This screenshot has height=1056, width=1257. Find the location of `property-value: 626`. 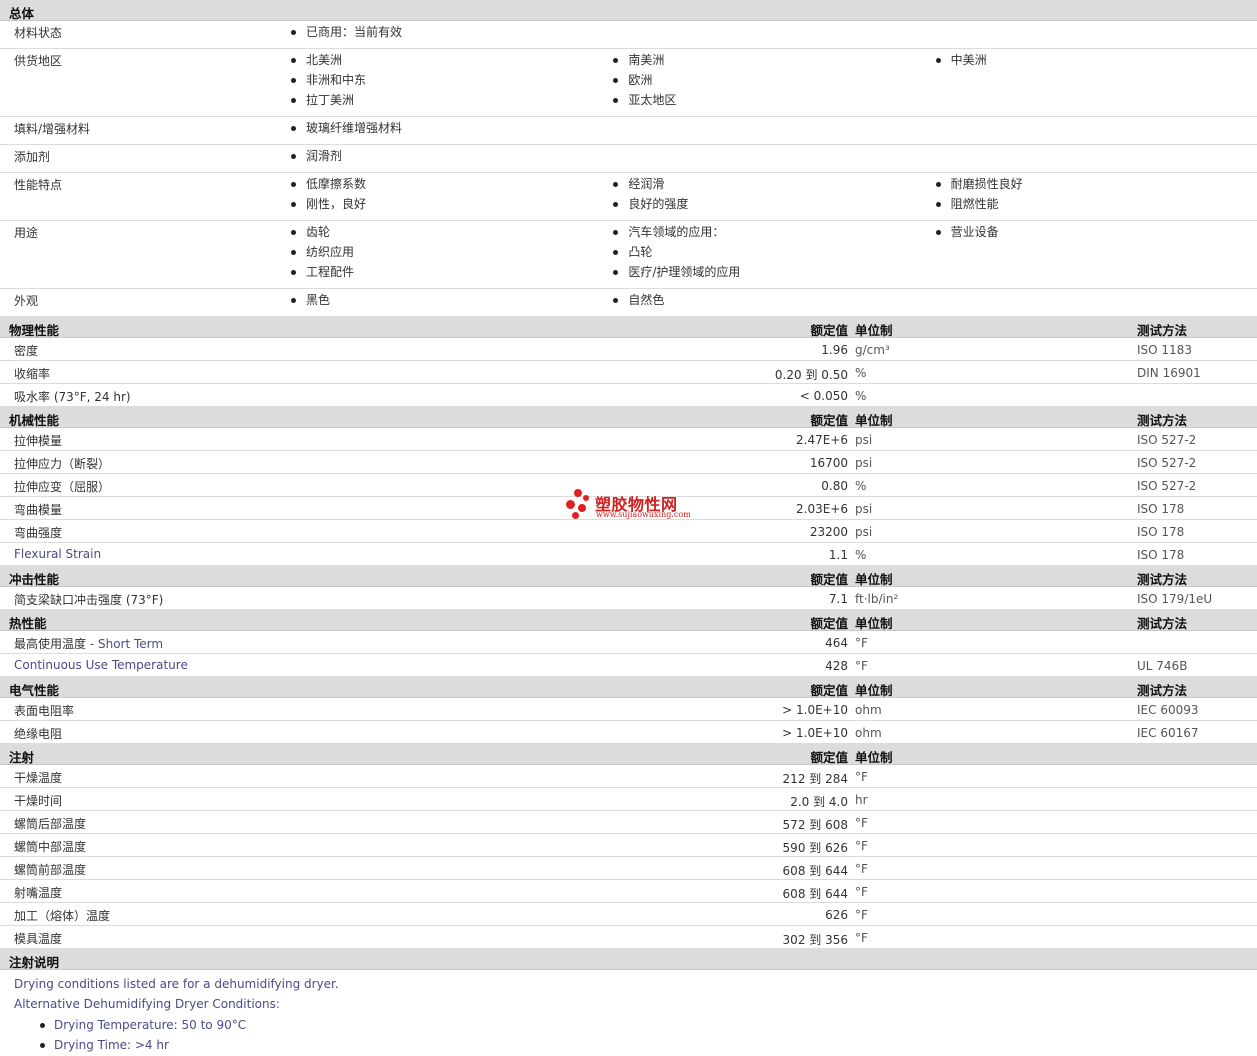

property-value: 626 is located at coordinates (836, 915).